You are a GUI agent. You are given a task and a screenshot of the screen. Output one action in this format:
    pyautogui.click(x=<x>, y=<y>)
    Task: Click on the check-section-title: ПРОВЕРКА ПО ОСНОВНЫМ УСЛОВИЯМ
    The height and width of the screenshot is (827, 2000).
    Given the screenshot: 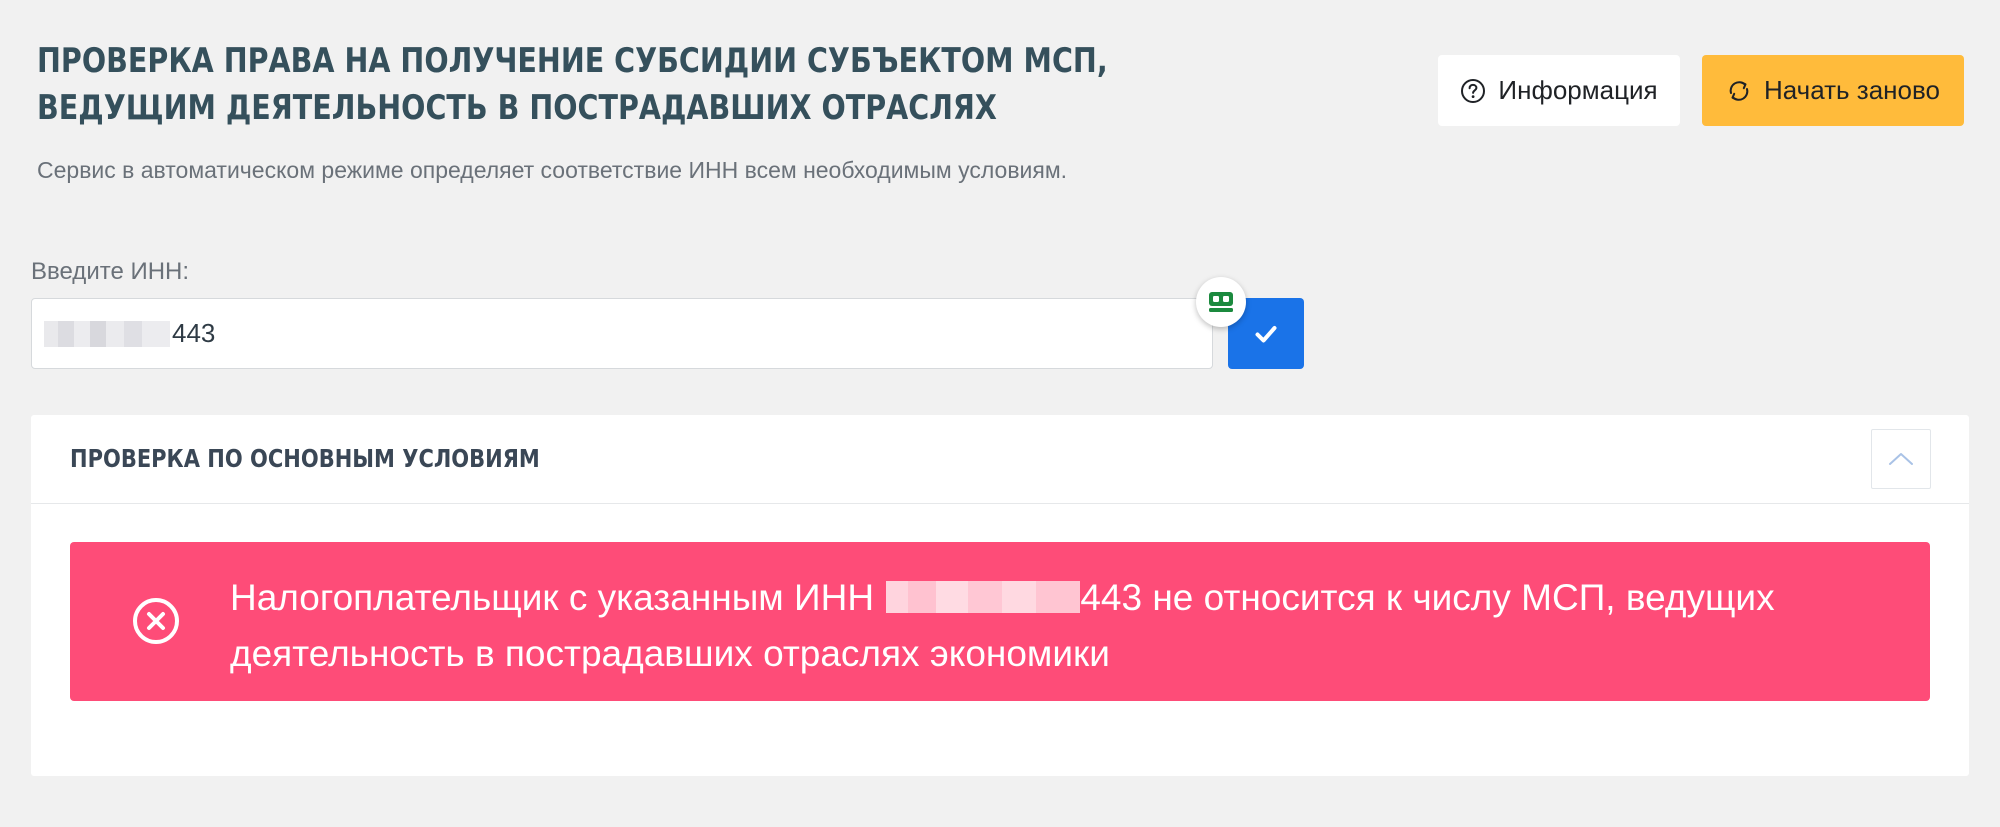 What is the action you would take?
    pyautogui.click(x=305, y=458)
    